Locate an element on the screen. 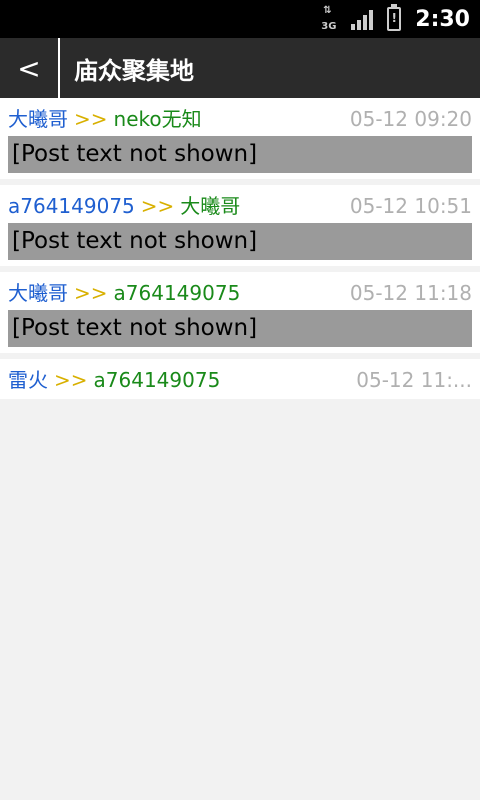 Image resolution: width=480 pixels, height=800 pixels. status-time: 2:30 is located at coordinates (442, 19).